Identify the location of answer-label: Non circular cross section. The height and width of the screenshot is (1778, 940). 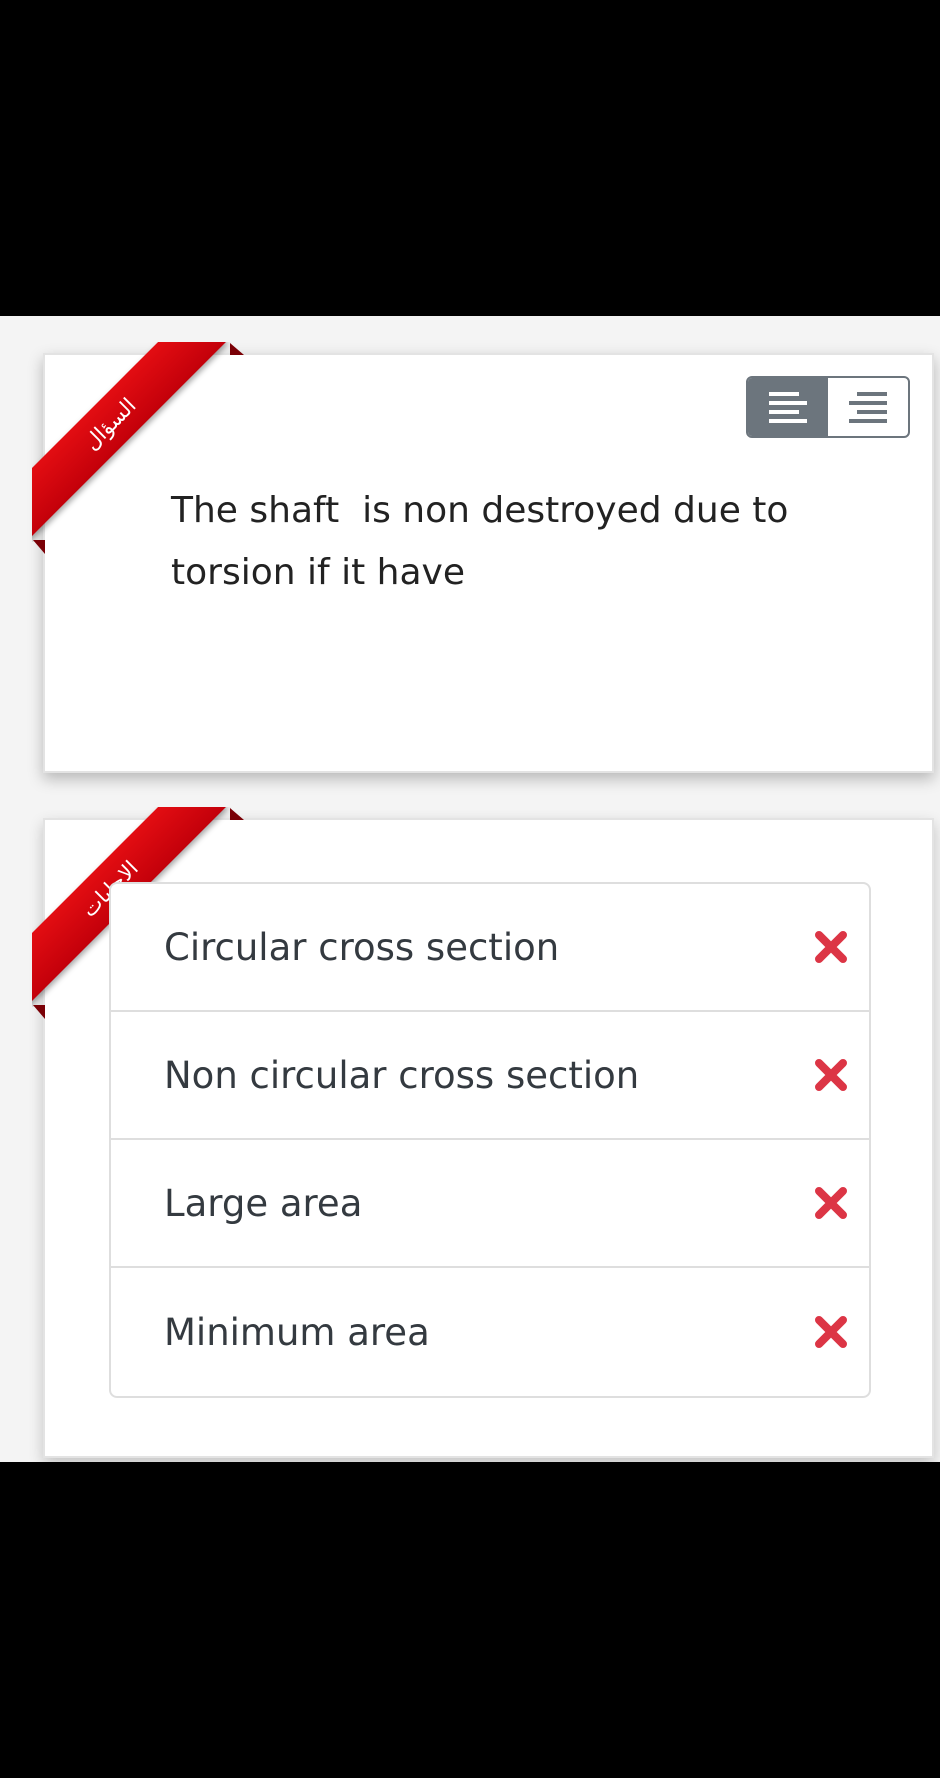
(402, 1075).